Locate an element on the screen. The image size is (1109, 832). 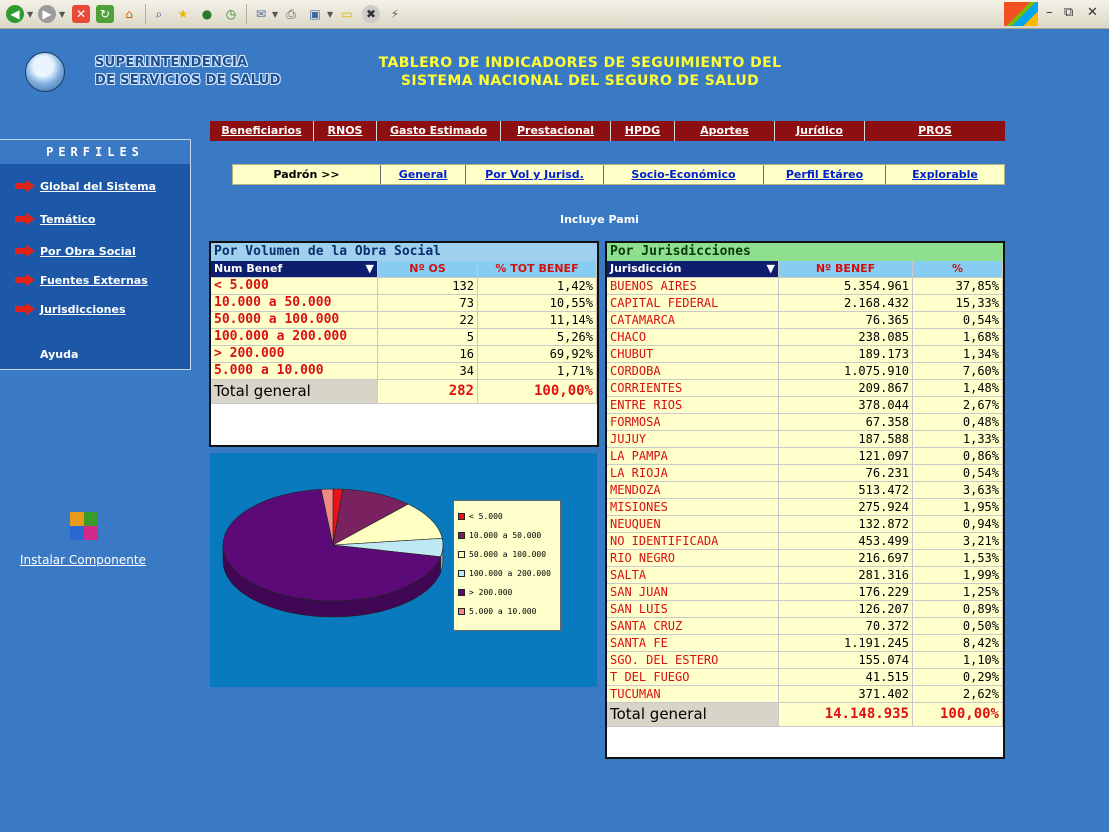
legend-label: 50.000 a 100.000 is located at coordinates (508, 554).